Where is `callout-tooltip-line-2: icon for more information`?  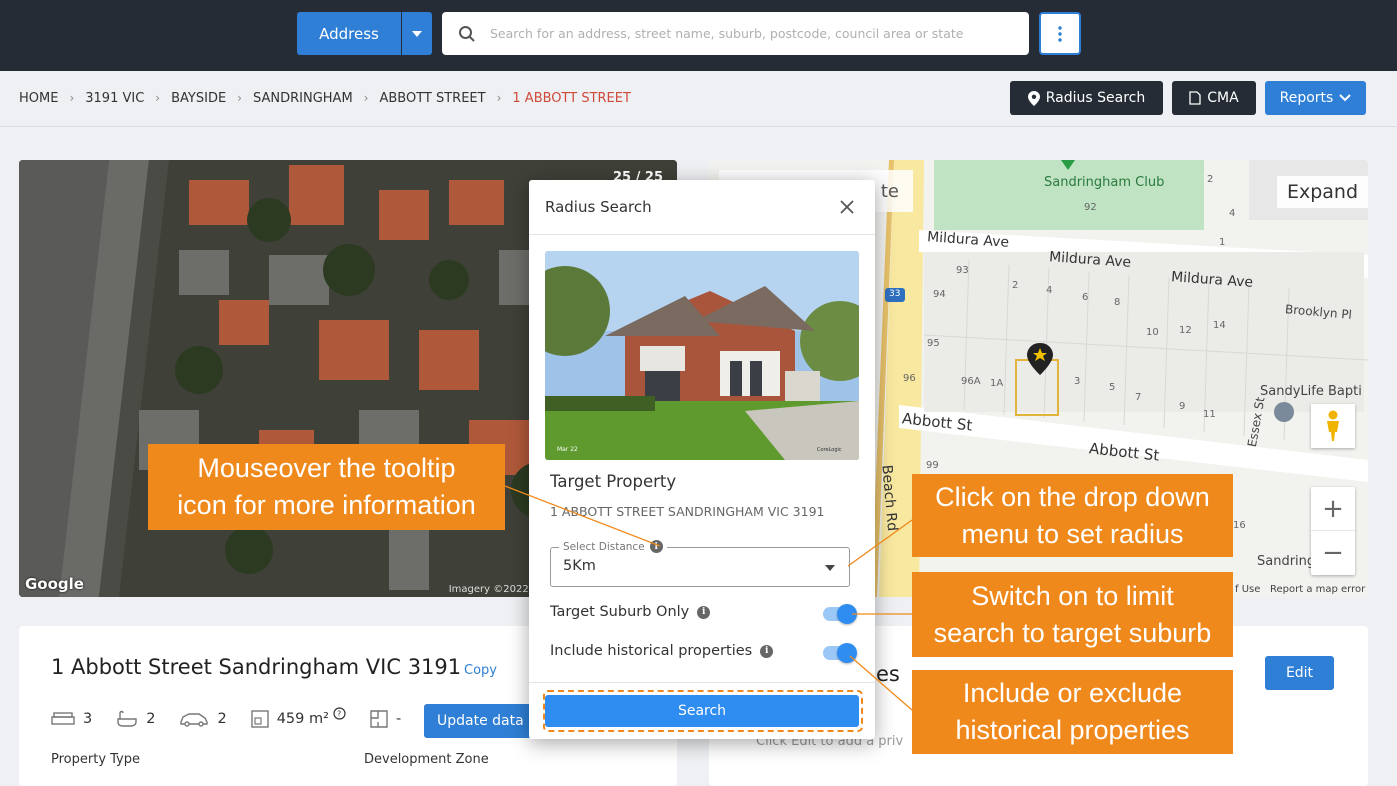 callout-tooltip-line-2: icon for more information is located at coordinates (326, 505).